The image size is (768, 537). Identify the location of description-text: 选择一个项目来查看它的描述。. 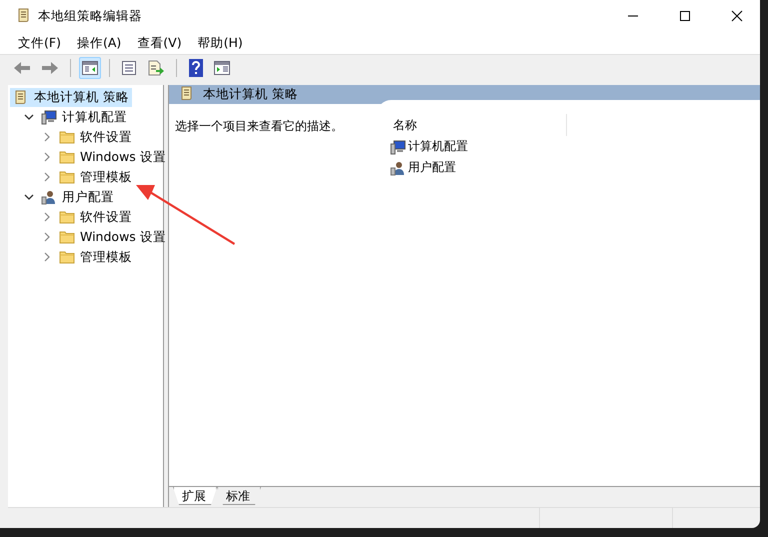
(259, 126).